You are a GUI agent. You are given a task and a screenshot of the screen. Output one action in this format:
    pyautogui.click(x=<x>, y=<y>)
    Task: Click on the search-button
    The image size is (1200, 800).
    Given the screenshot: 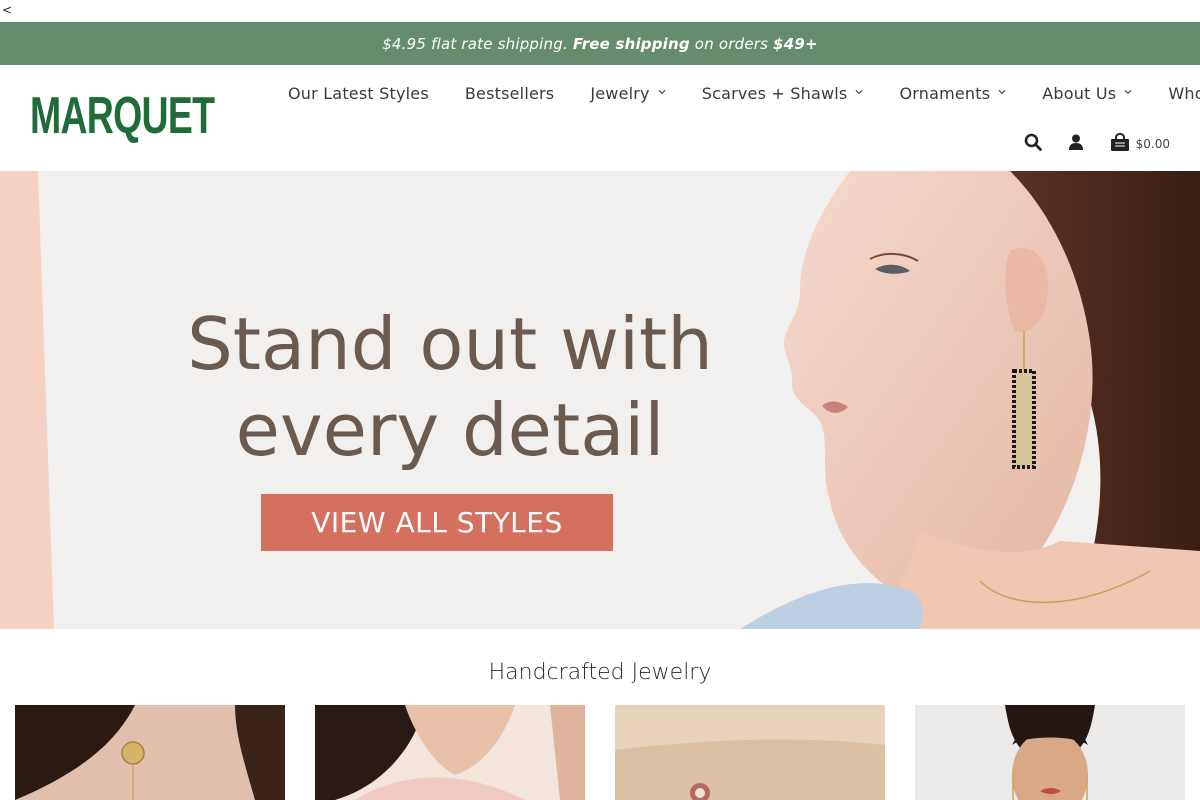 What is the action you would take?
    pyautogui.click(x=1033, y=144)
    